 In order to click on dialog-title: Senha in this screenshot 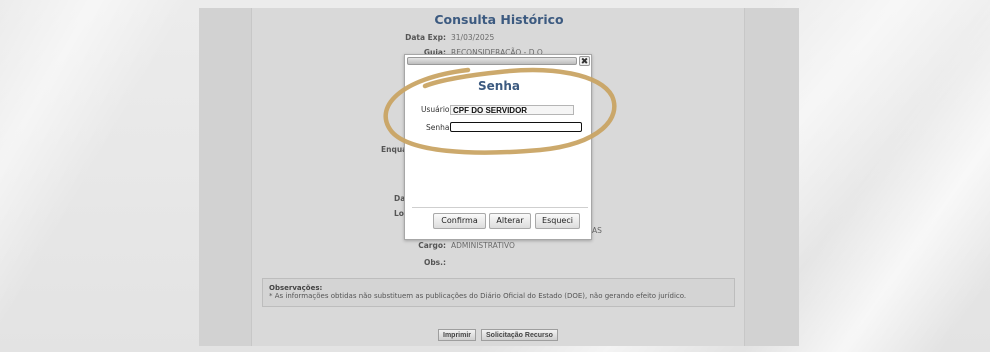, I will do `click(499, 86)`.